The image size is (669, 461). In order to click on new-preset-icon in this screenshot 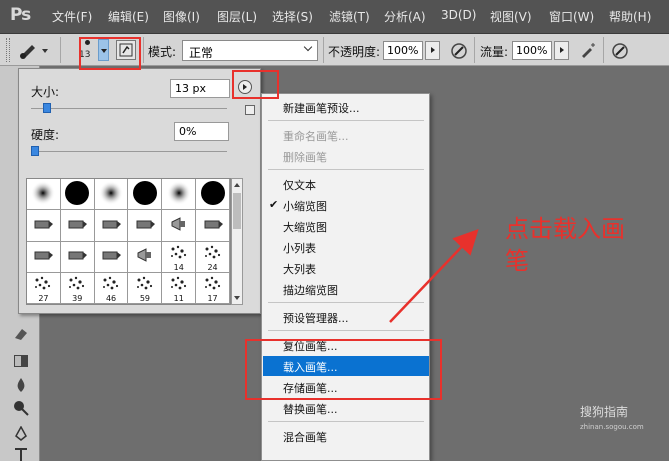, I will do `click(250, 110)`.